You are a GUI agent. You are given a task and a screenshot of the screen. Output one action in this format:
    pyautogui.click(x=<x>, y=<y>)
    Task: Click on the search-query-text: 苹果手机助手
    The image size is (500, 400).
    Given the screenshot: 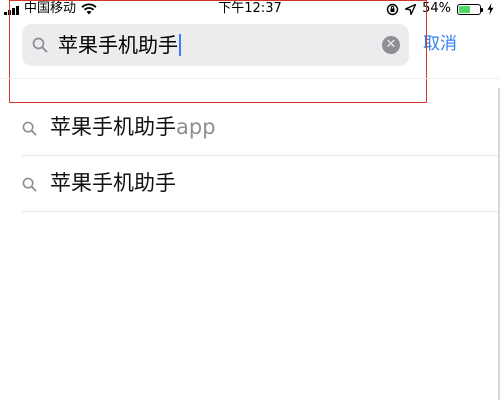 What is the action you would take?
    pyautogui.click(x=118, y=45)
    